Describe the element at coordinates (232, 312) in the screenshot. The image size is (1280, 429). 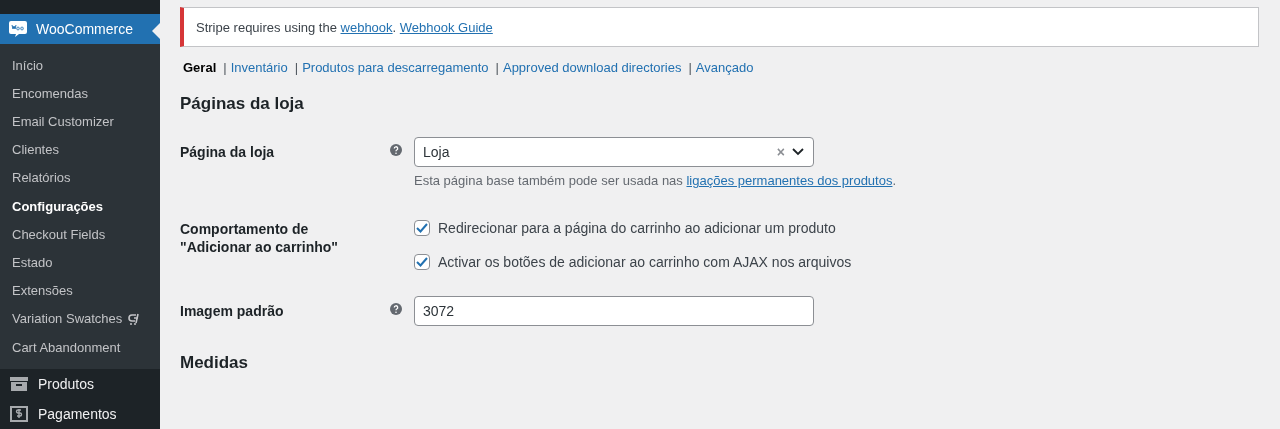
I see `field-label: Imagem padrão` at that location.